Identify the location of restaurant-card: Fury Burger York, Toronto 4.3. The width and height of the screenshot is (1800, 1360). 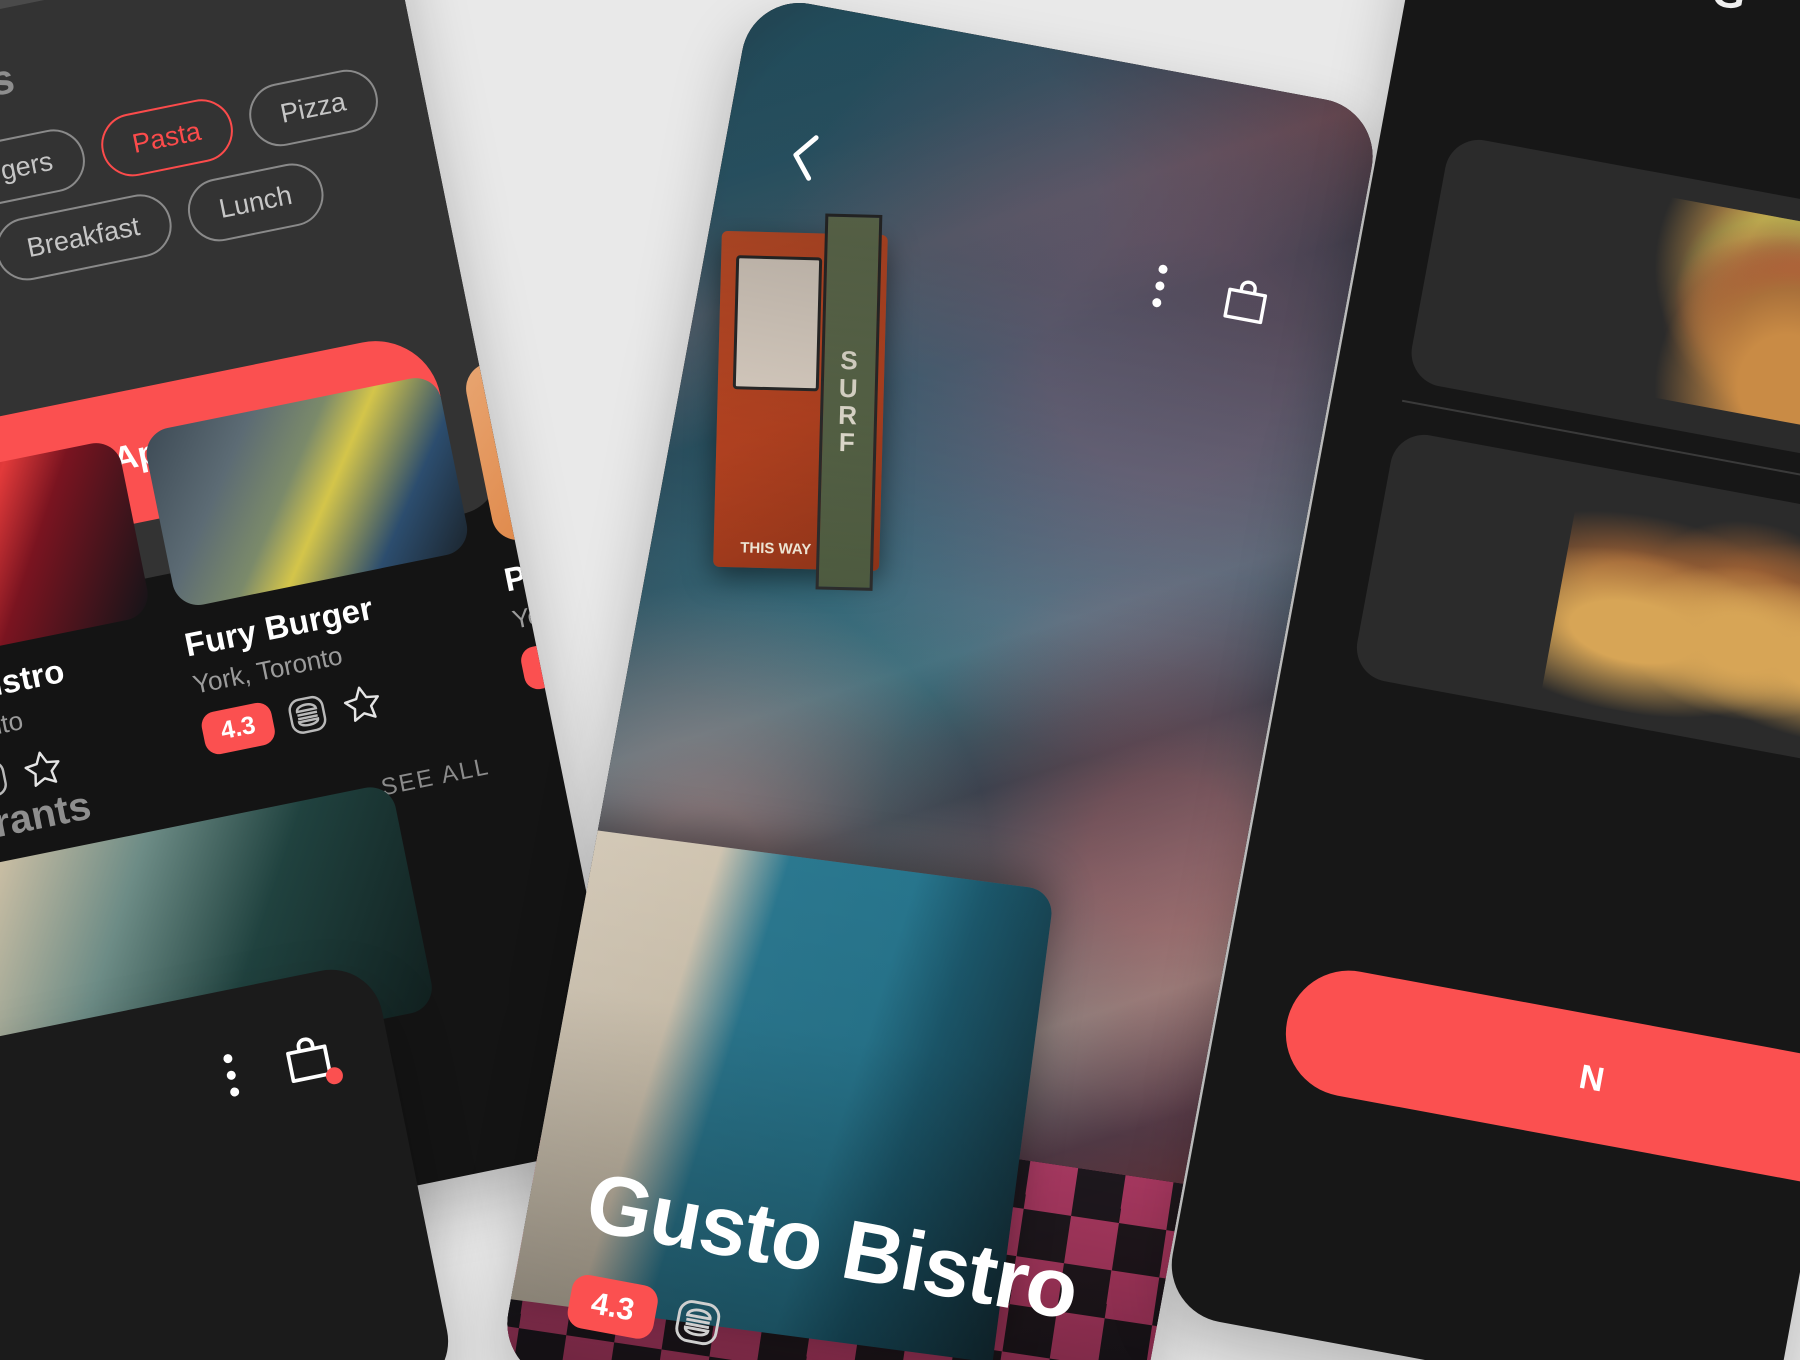
(321, 565).